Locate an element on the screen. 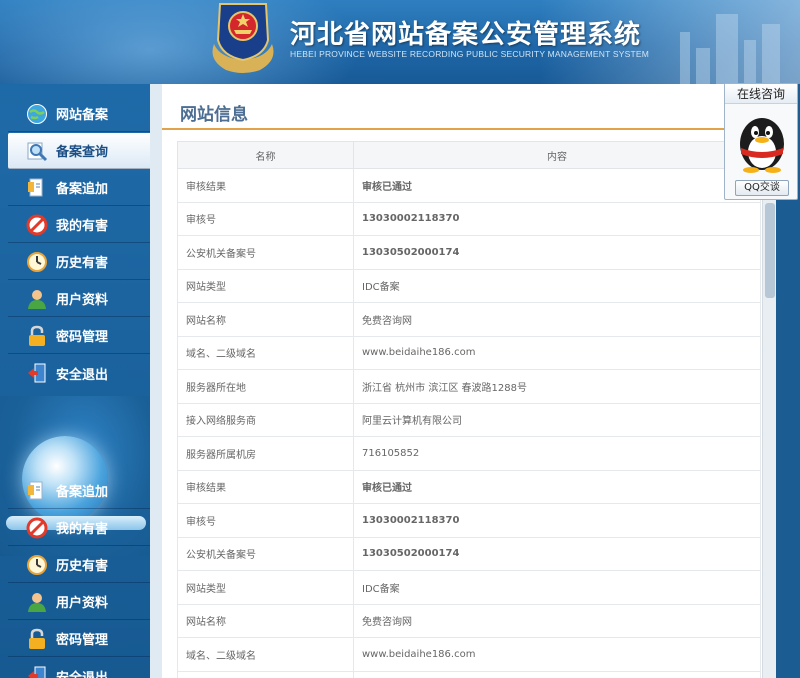 The width and height of the screenshot is (800, 678). sidebar-item-label: 安全退出 is located at coordinates (82, 375).